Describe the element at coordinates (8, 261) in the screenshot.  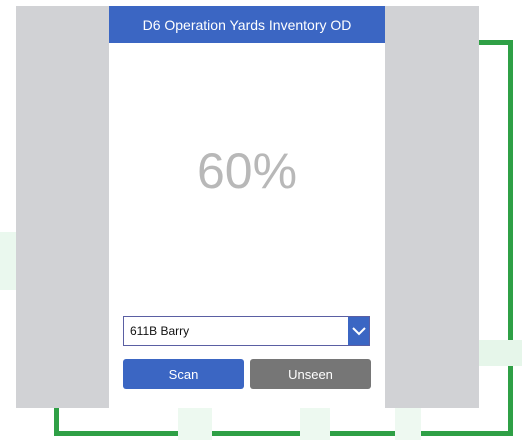
I see `background-block` at that location.